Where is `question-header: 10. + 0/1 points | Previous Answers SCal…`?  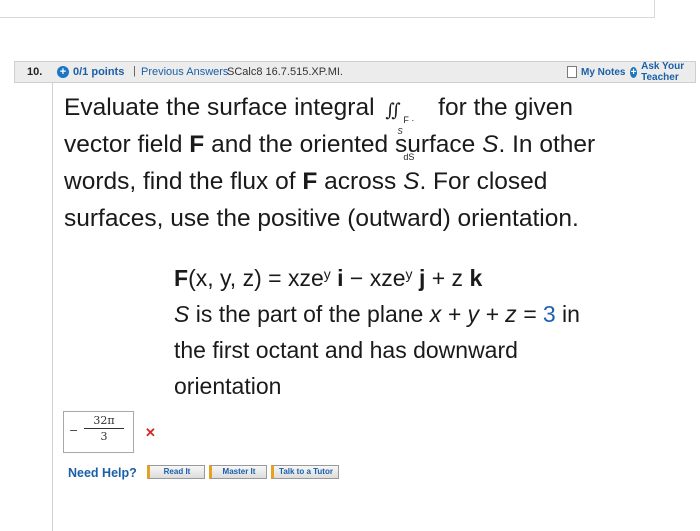 question-header: 10. + 0/1 points | Previous Answers SCal… is located at coordinates (355, 72).